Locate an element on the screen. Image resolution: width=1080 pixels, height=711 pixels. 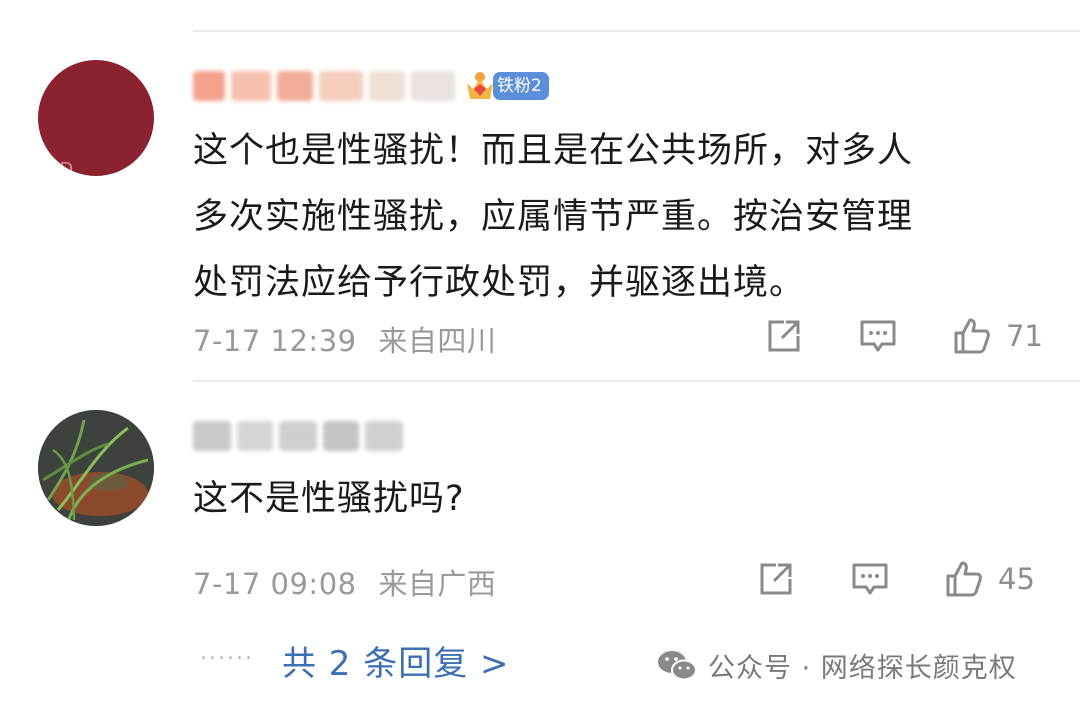
avatar: ED is located at coordinates (96, 118).